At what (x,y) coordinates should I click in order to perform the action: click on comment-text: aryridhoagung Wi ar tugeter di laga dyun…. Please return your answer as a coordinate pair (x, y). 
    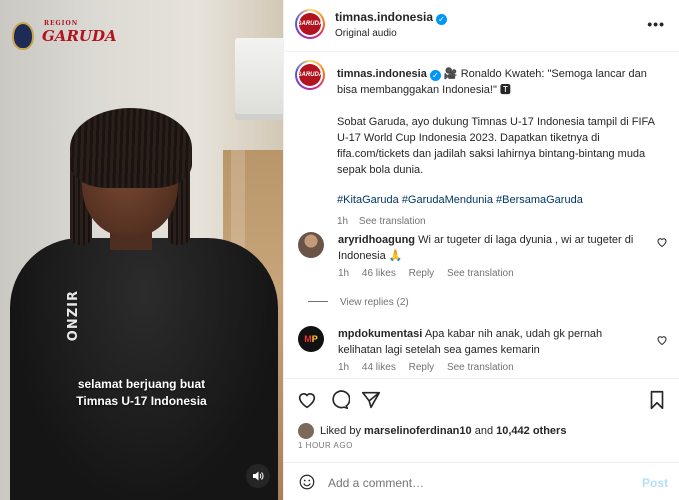
    Looking at the image, I should click on (490, 248).